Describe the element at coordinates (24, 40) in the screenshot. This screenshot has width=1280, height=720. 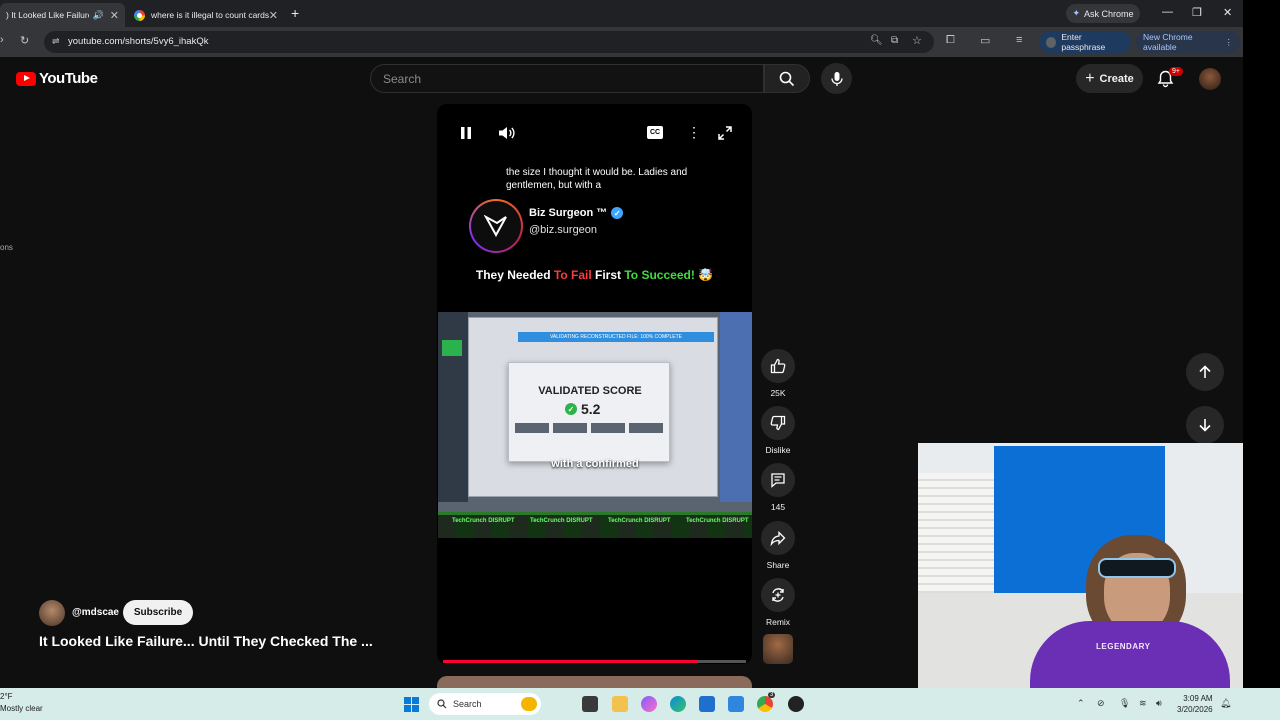
I see `reload-icon: ↻` at that location.